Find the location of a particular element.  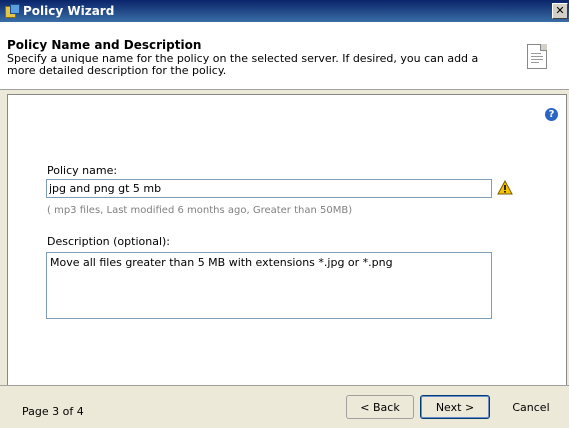

page-indicator: Page 3 of 4 is located at coordinates (53, 411).